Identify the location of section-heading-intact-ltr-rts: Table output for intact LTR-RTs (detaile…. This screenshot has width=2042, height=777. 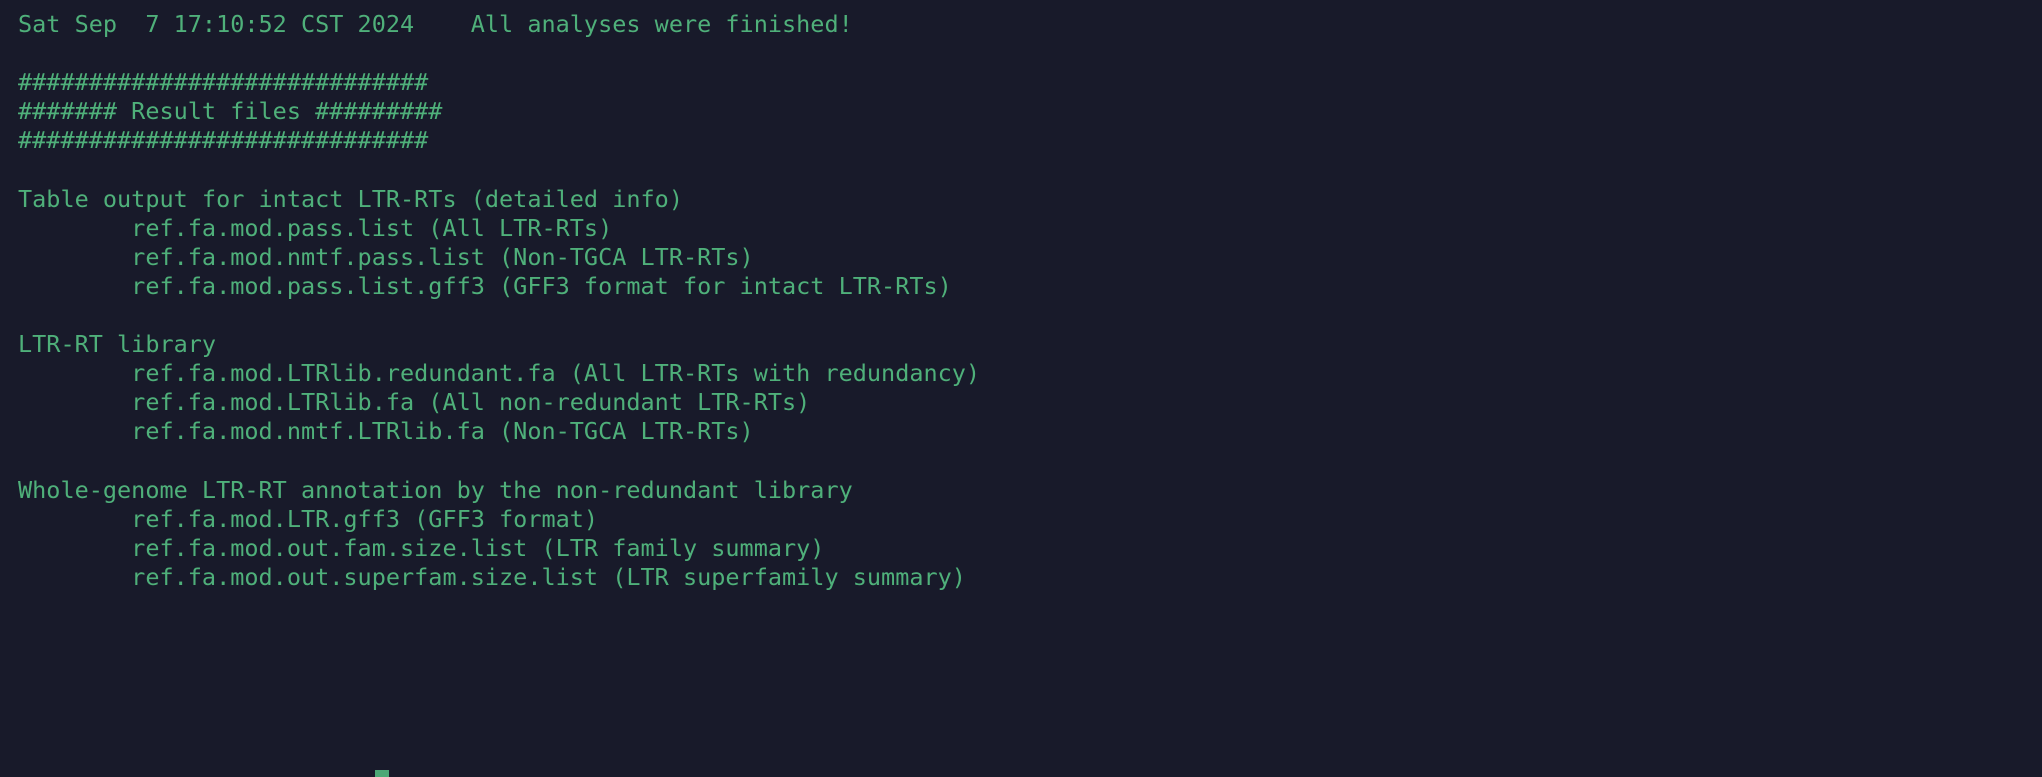
(350, 198).